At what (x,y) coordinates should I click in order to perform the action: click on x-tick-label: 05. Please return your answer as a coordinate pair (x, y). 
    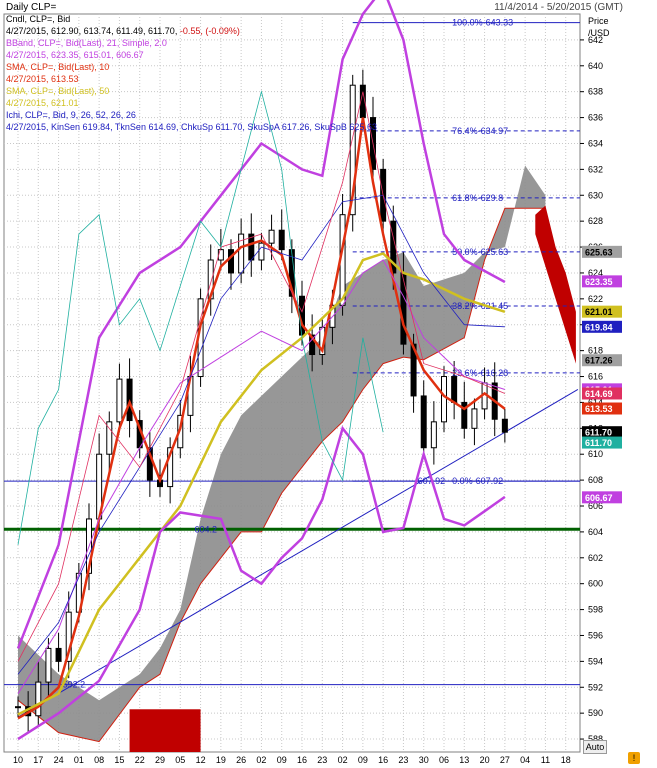
    Looking at the image, I should click on (180, 760).